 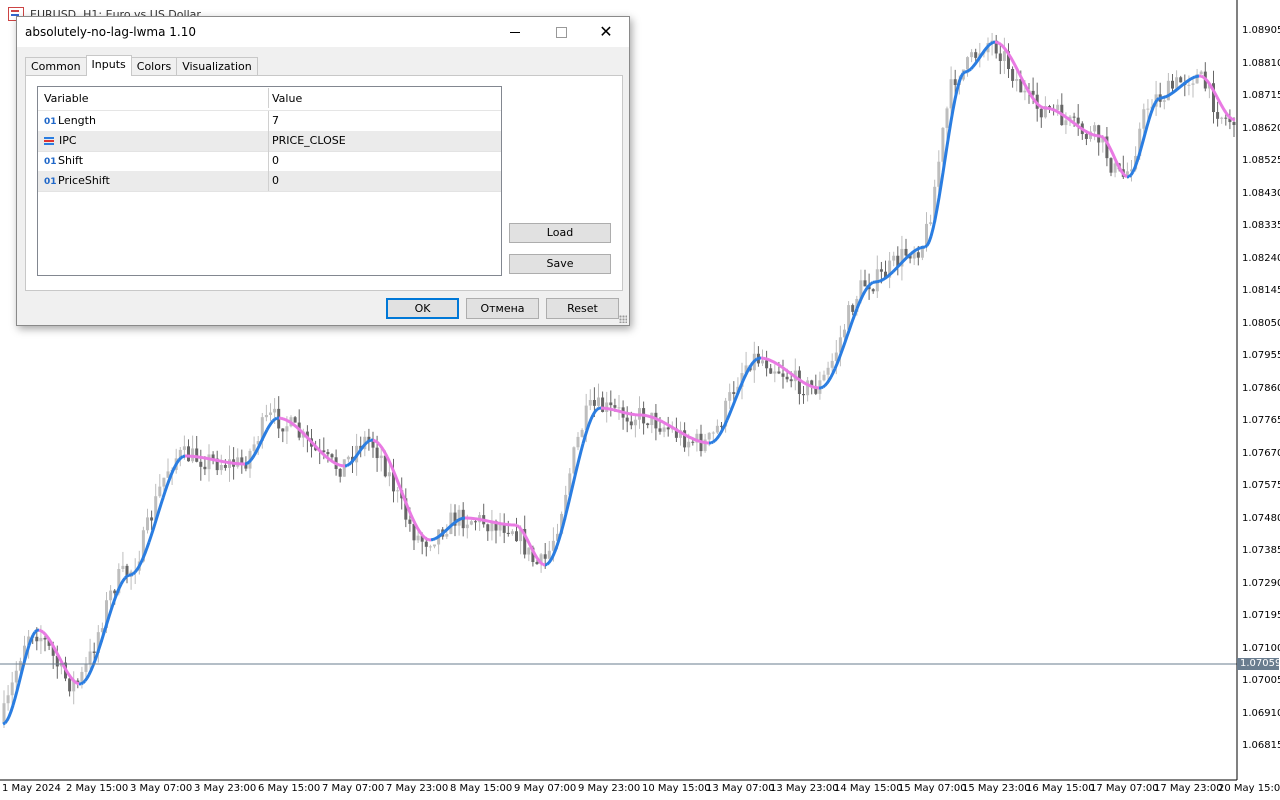 I want to click on close-icon: ✕, so click(x=606, y=31).